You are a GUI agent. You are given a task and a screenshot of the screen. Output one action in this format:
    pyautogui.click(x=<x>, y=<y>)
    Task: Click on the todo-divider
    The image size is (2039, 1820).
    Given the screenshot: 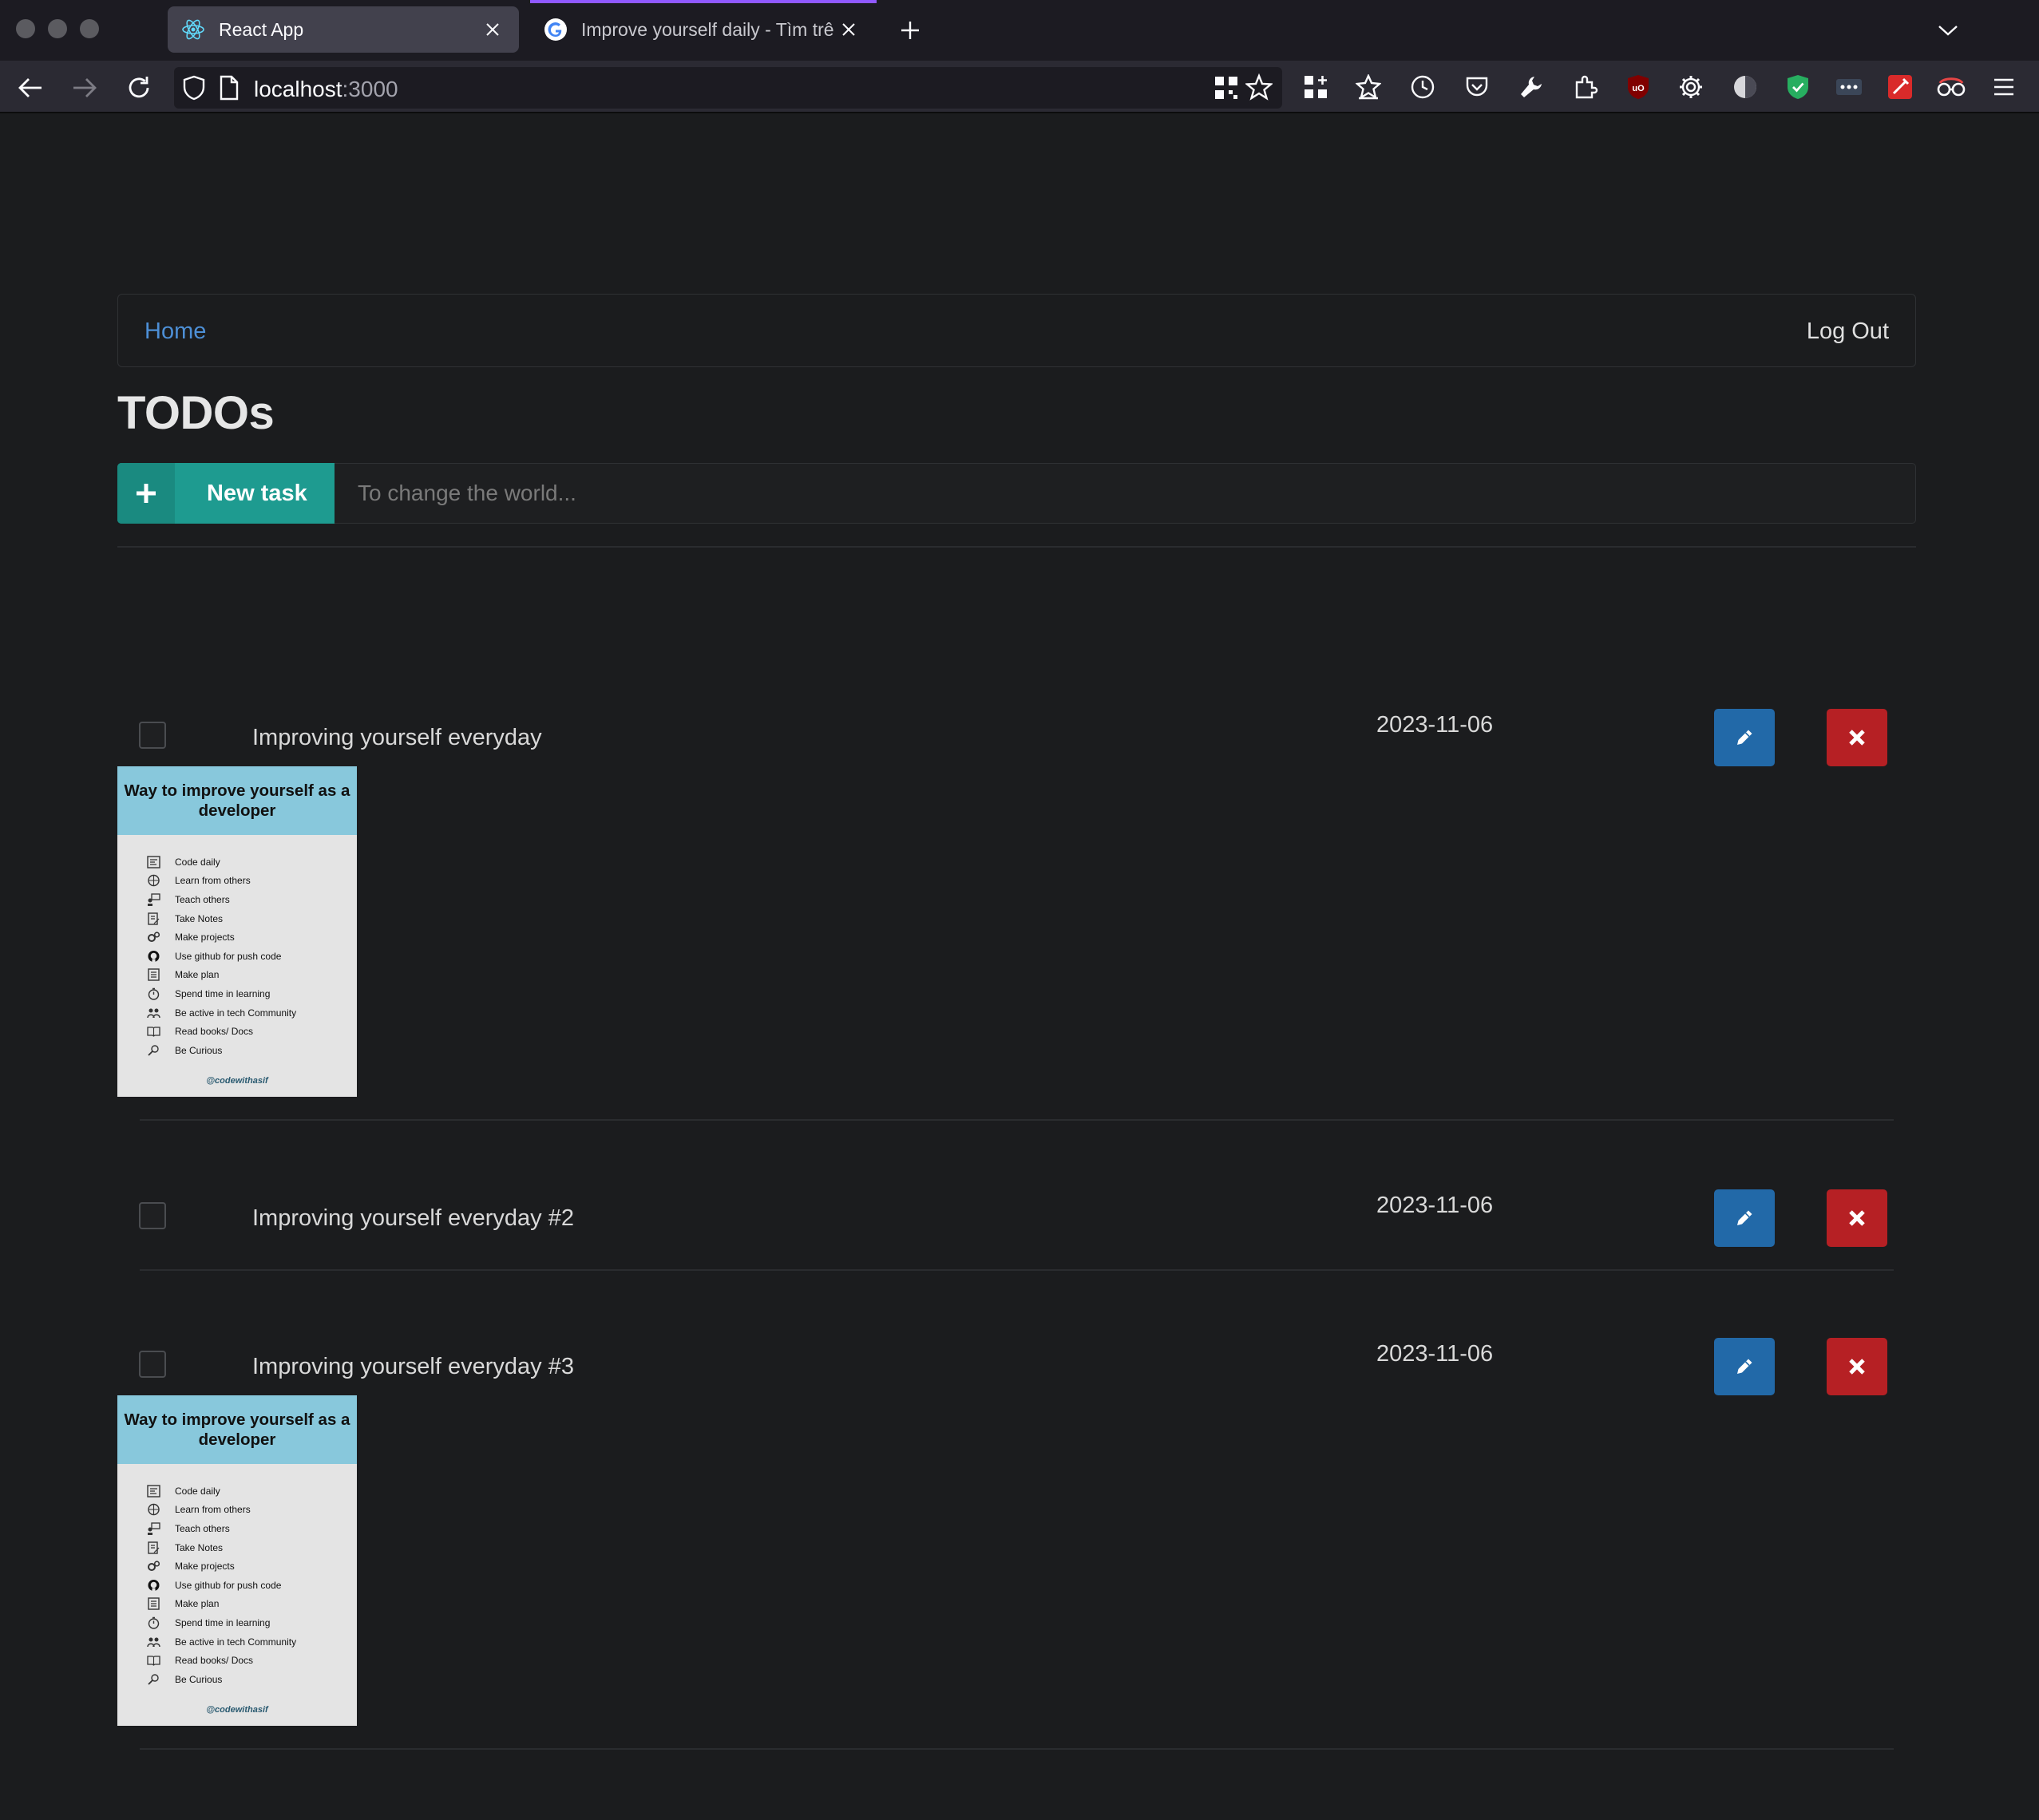 What is the action you would take?
    pyautogui.click(x=1017, y=1270)
    